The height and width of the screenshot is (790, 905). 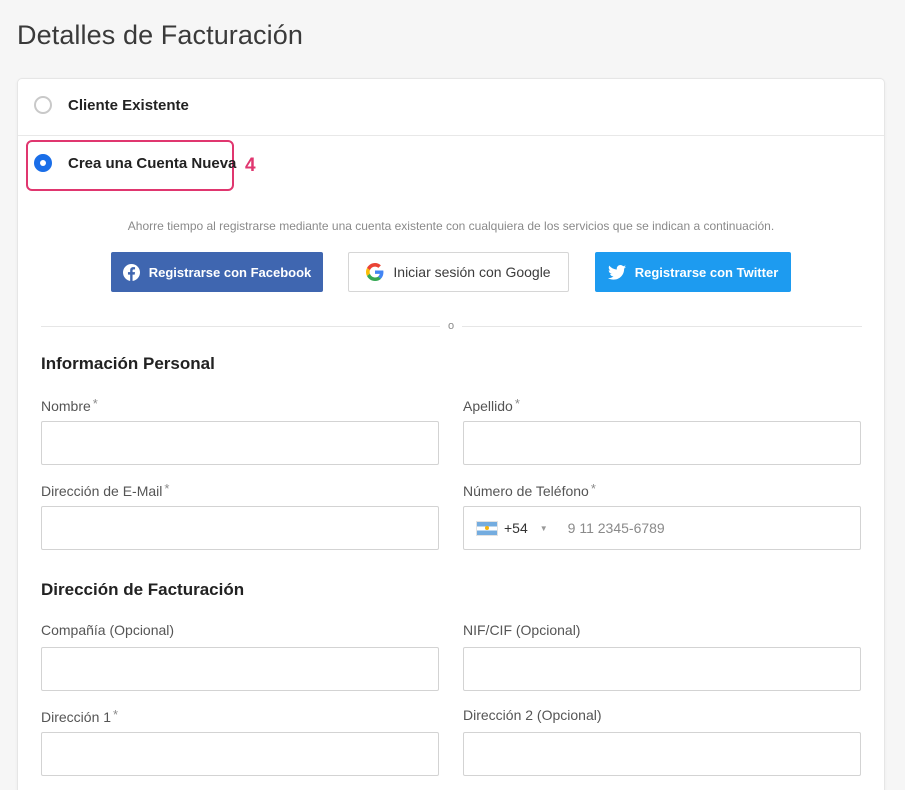 What do you see at coordinates (128, 105) in the screenshot?
I see `existing-customer-label: Cliente Existente` at bounding box center [128, 105].